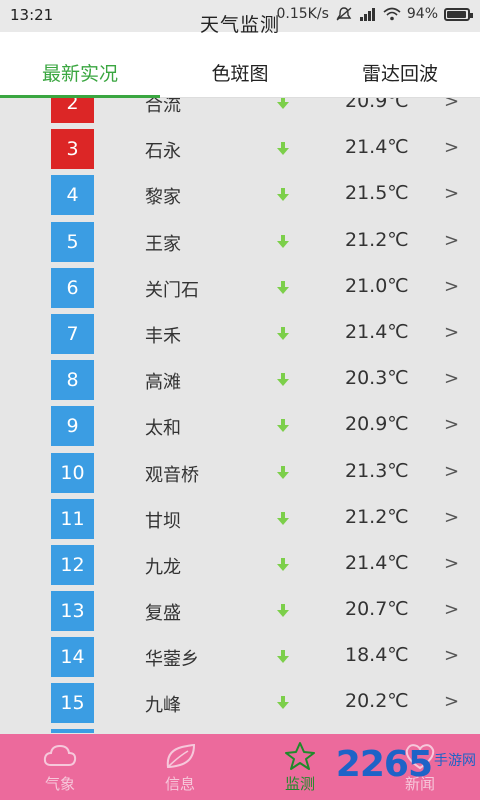 Image resolution: width=480 pixels, height=800 pixels. What do you see at coordinates (240, 473) in the screenshot?
I see `station-row: 10 观音桥 21.3℃ >` at bounding box center [240, 473].